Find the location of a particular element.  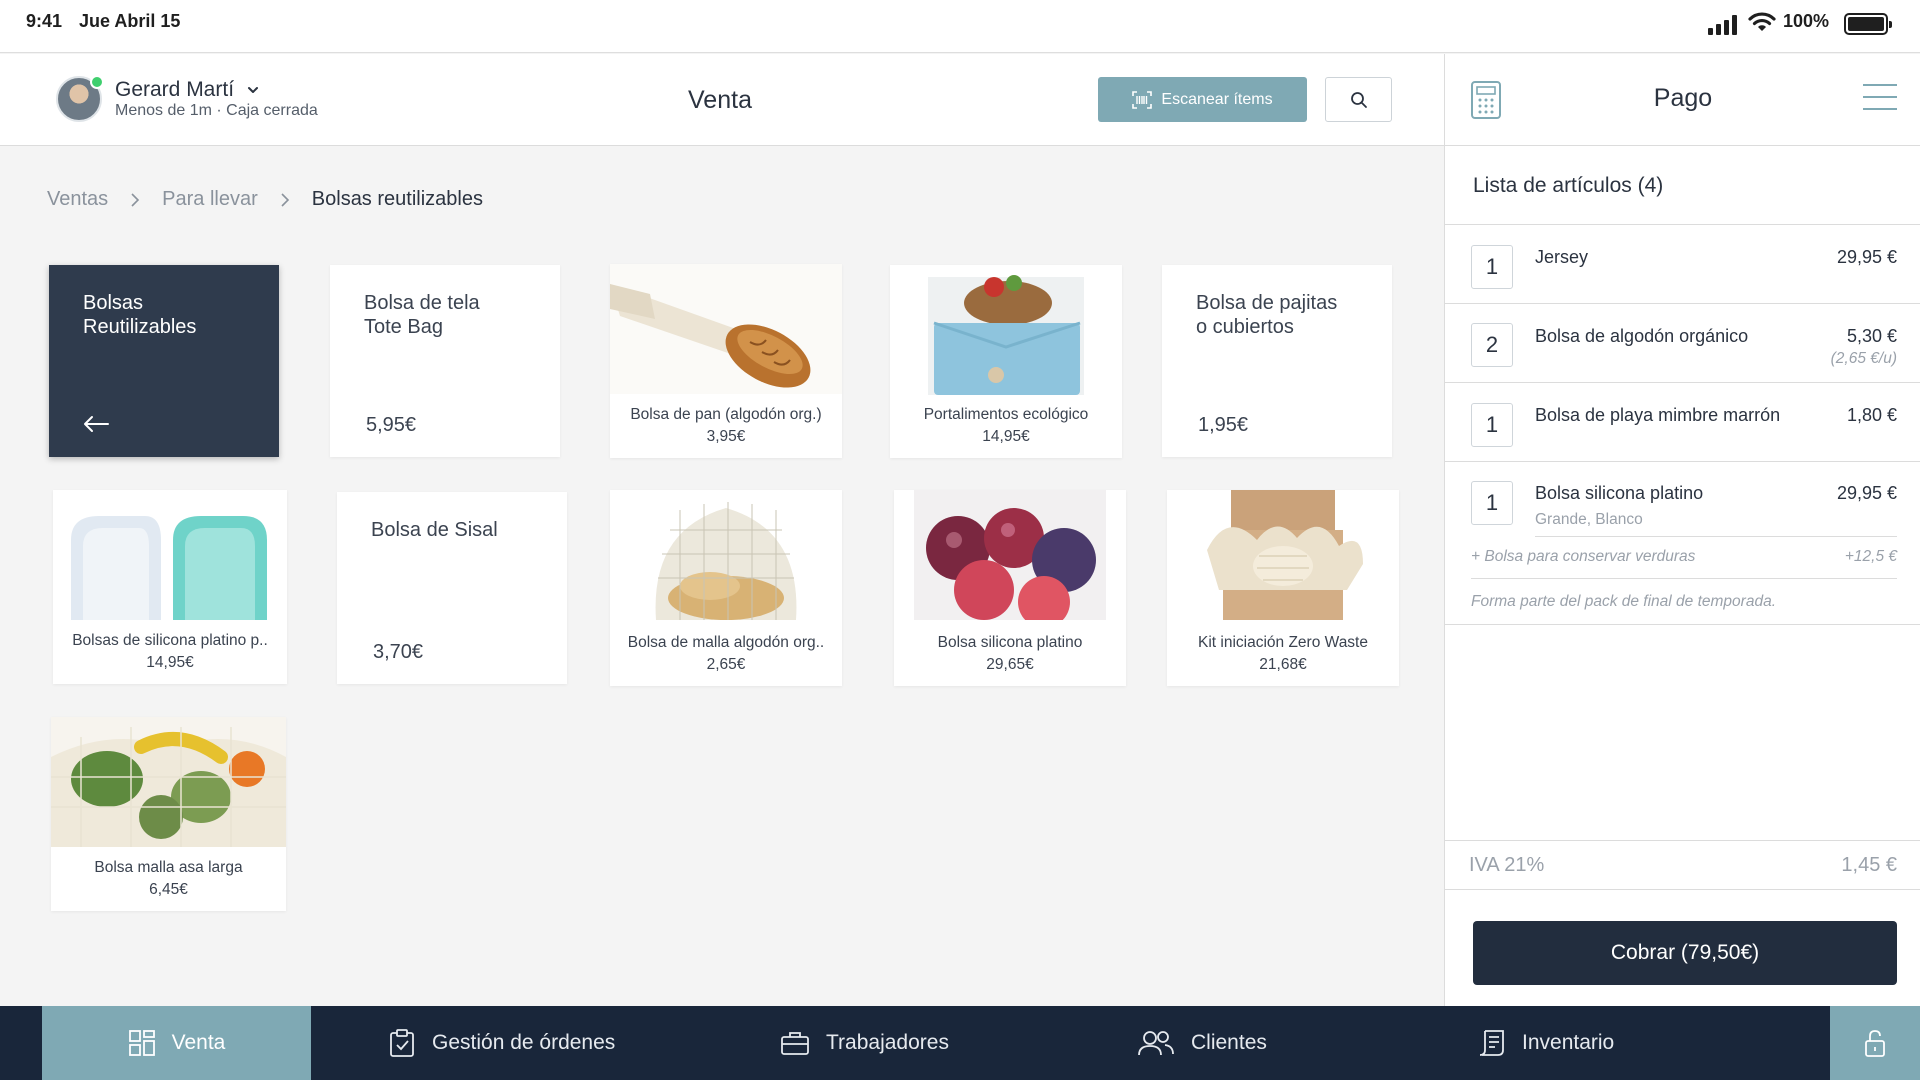

food-wrap-image is located at coordinates (1006, 330).